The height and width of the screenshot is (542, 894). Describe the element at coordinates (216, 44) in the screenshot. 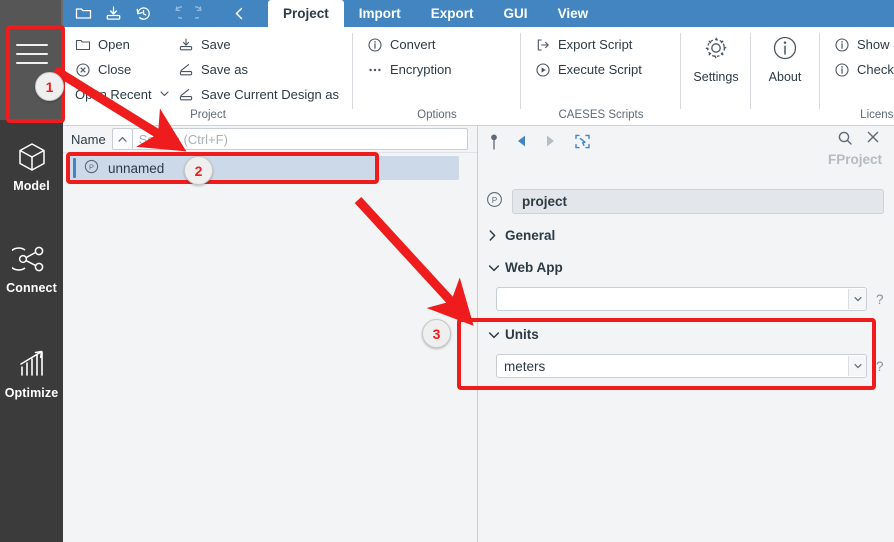

I see `ribbon-save-label: Save` at that location.